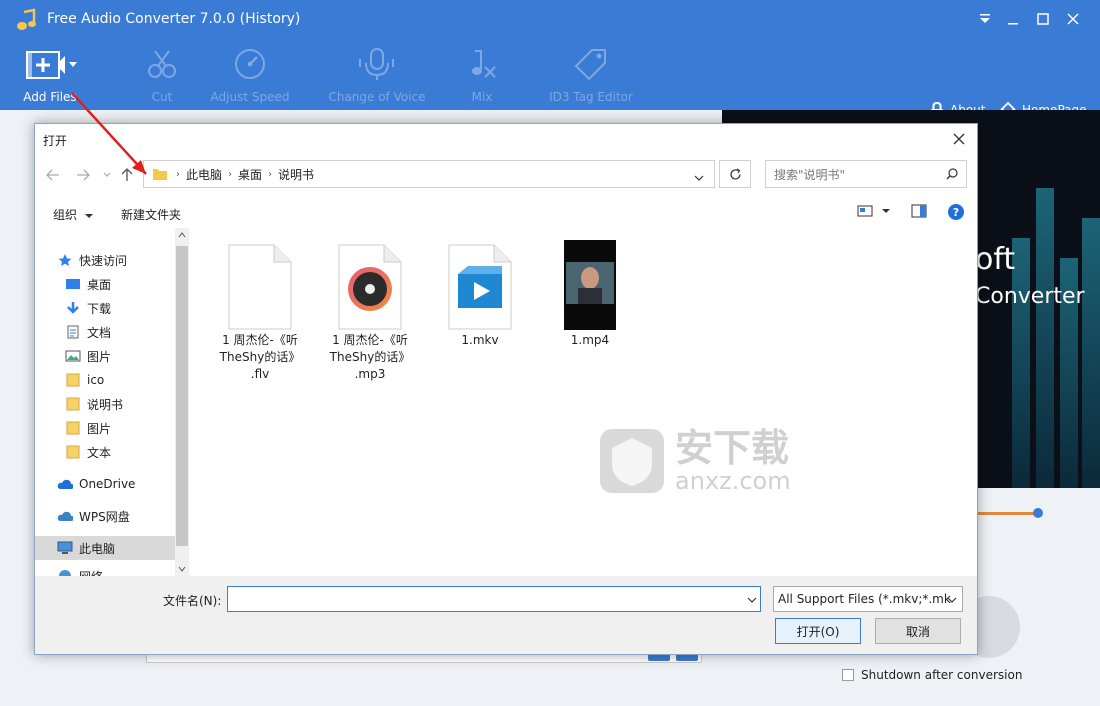  What do you see at coordinates (127, 284) in the screenshot?
I see `nav-desktop: 桌面` at bounding box center [127, 284].